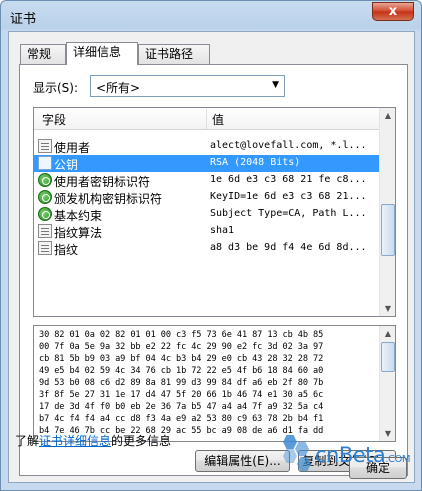 Image resolution: width=422 pixels, height=491 pixels. I want to click on column-header-field: 字段, so click(54, 119).